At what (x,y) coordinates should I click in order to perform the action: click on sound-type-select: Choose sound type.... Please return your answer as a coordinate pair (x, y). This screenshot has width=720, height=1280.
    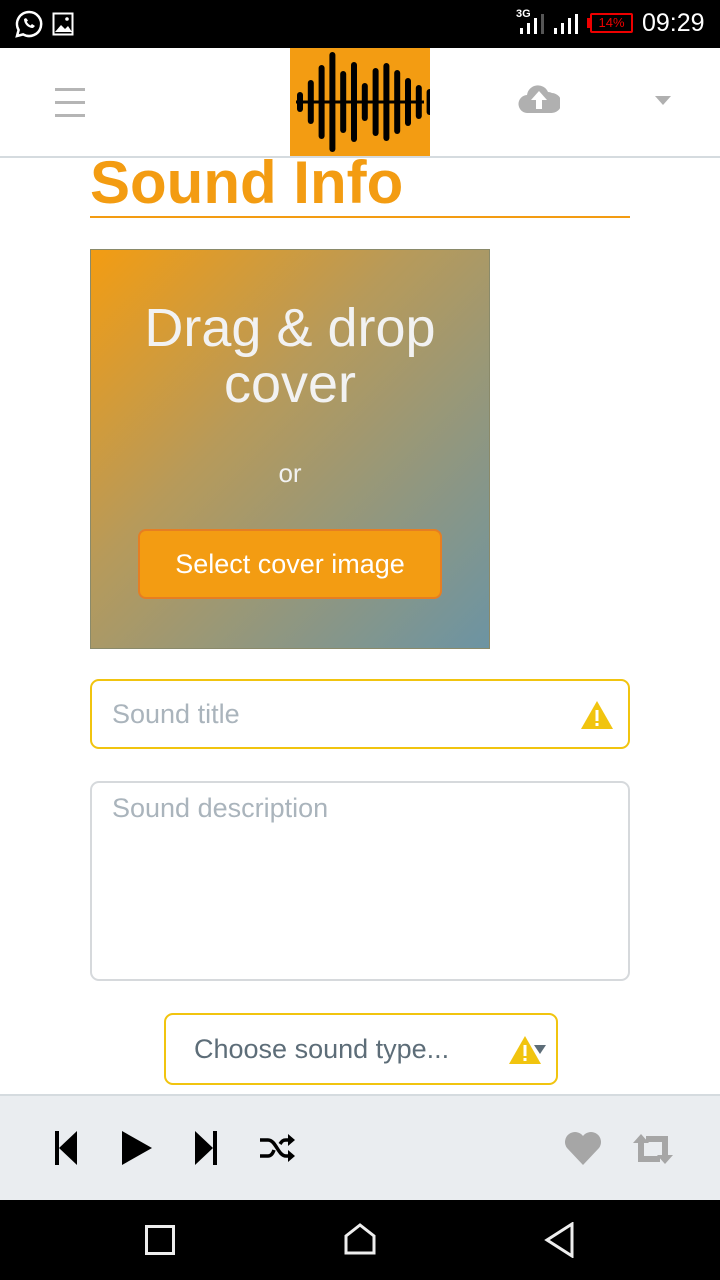
    Looking at the image, I should click on (361, 1049).